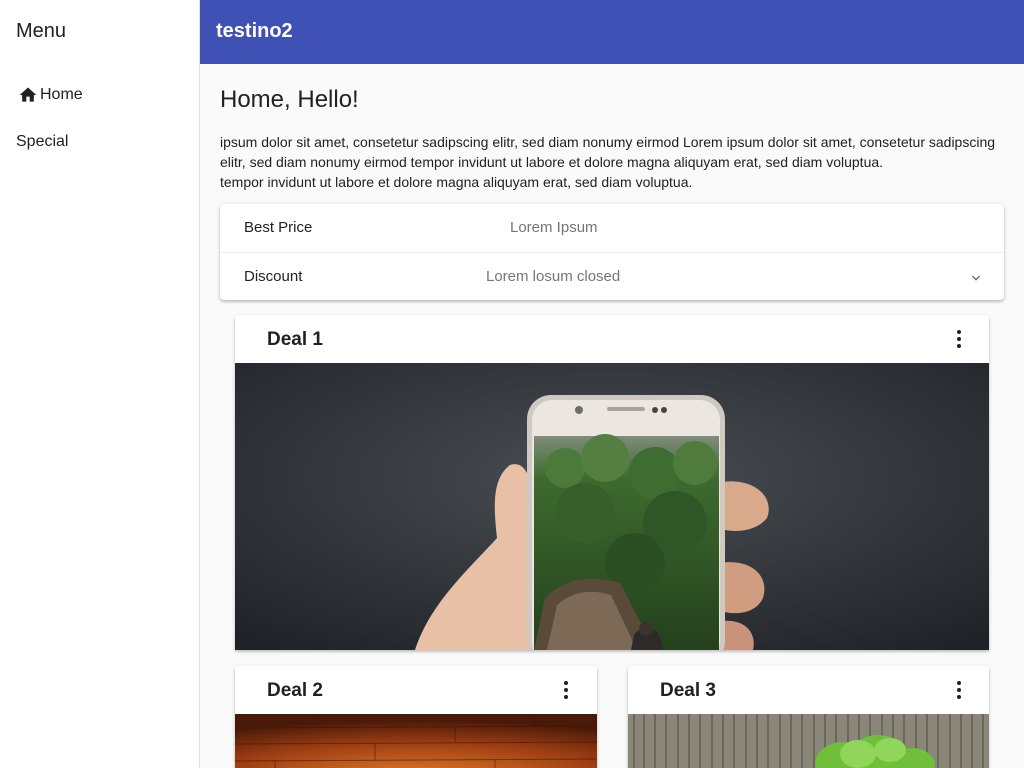 This screenshot has width=1024, height=768. I want to click on card-title: Deal 3, so click(688, 690).